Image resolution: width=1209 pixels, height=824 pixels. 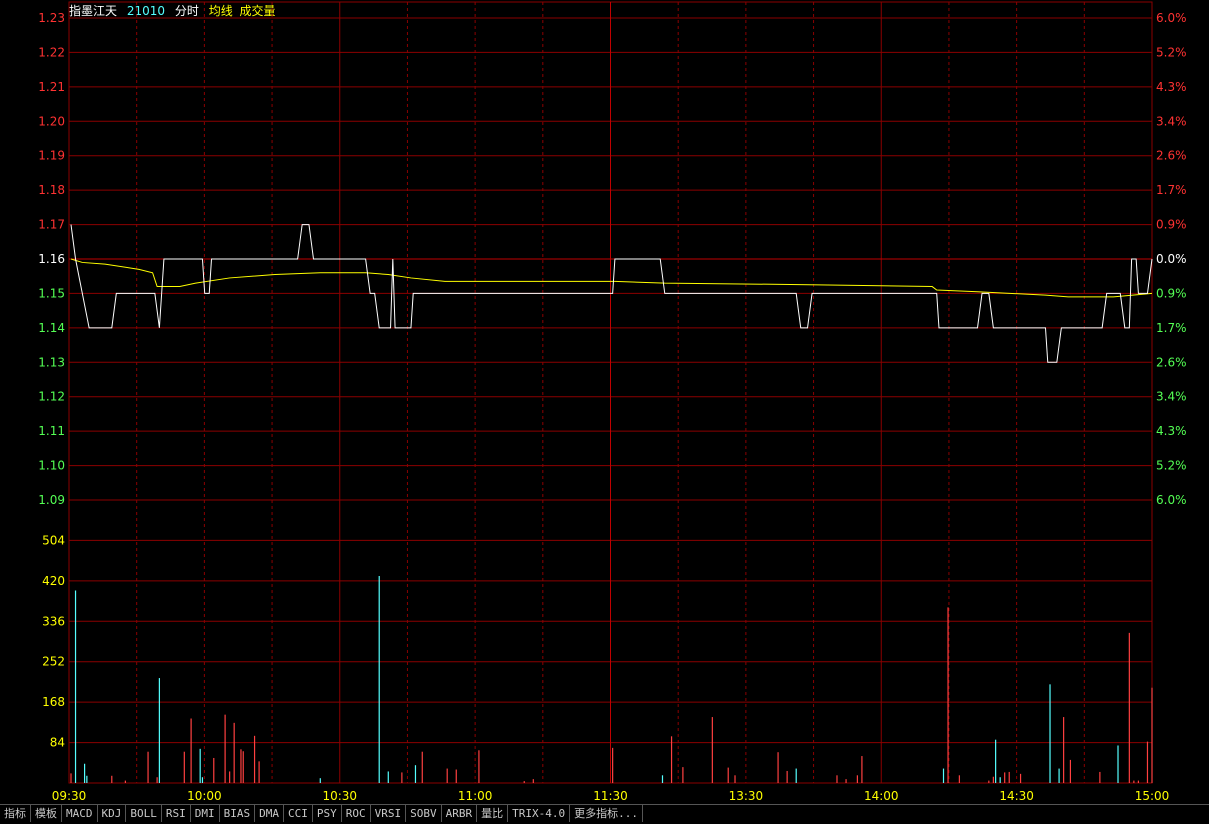 I want to click on time-tick-label: 14:00, so click(x=881, y=796).